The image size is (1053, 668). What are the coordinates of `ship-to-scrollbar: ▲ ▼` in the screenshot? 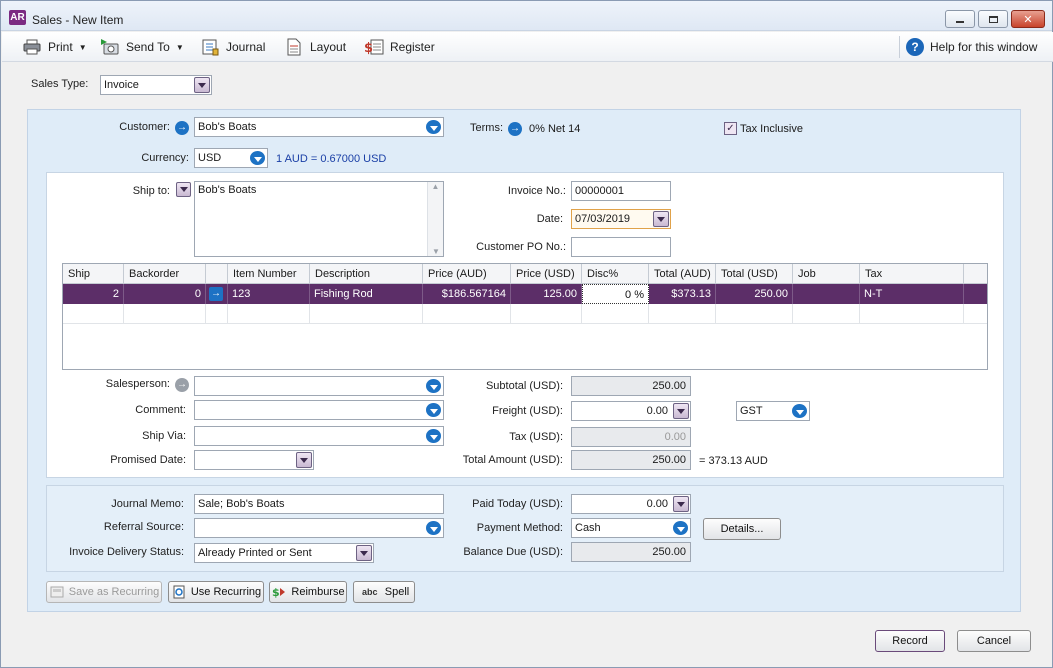 It's located at (435, 219).